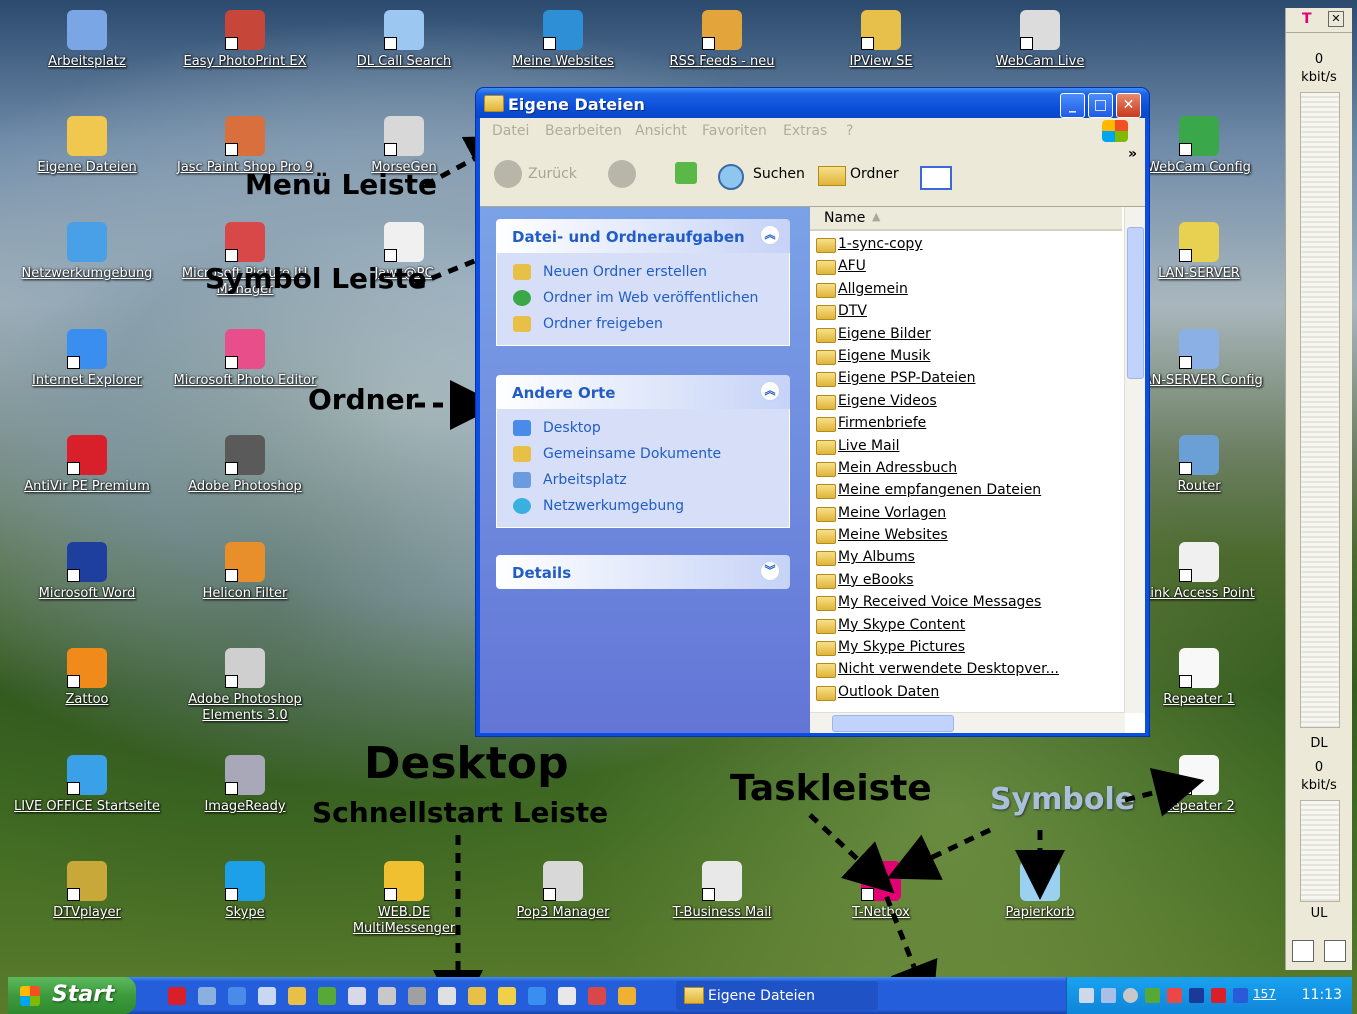 Image resolution: width=1357 pixels, height=1014 pixels. I want to click on column-header-name: Name ▲, so click(966, 219).